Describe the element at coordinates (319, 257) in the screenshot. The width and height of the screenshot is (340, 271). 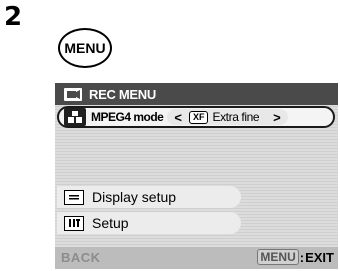
I see `exit-label: EXIT` at that location.